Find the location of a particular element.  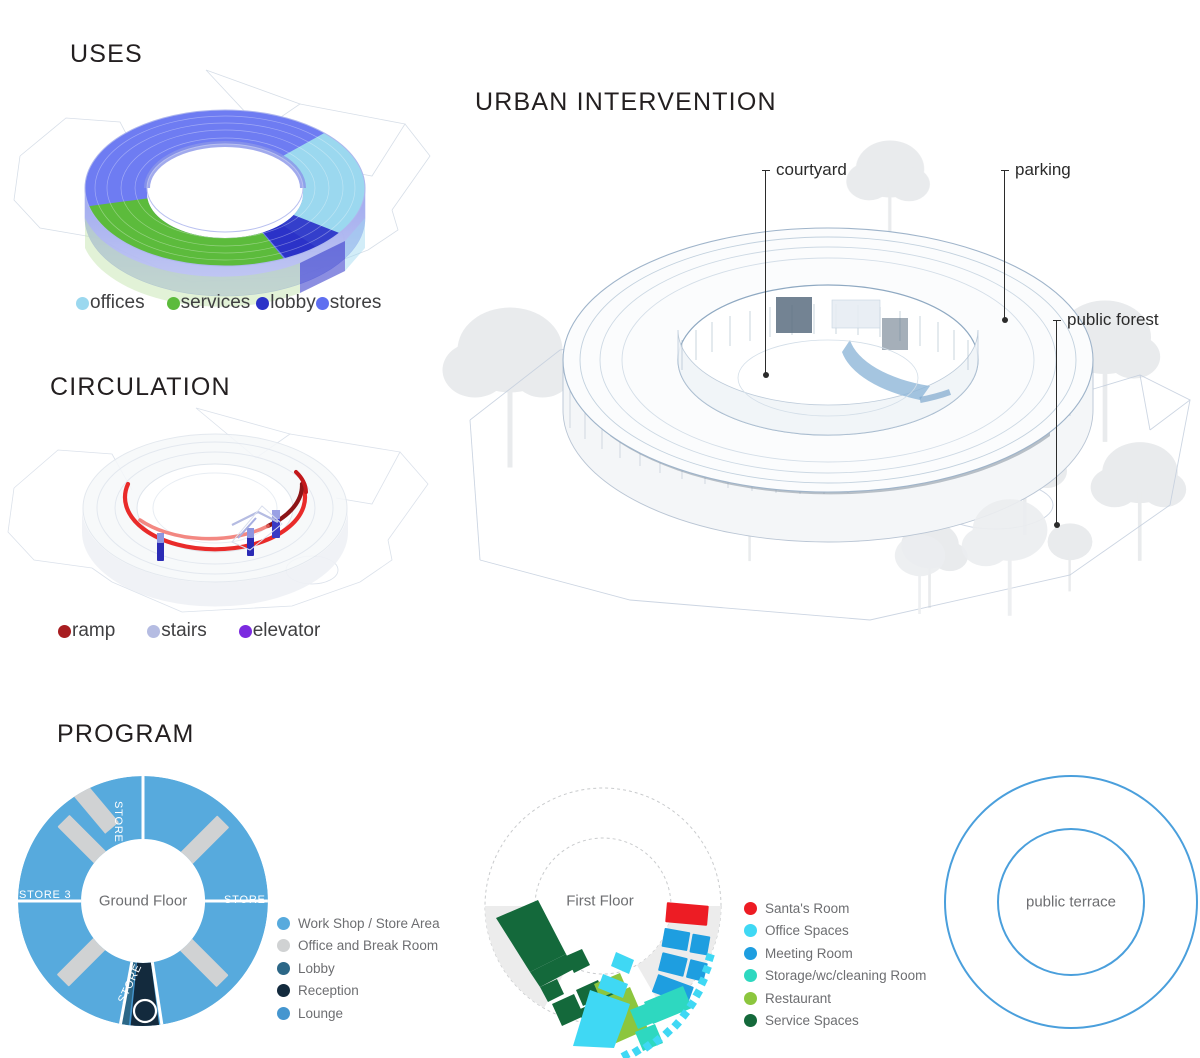

legend-dot-elevator is located at coordinates (245, 631).